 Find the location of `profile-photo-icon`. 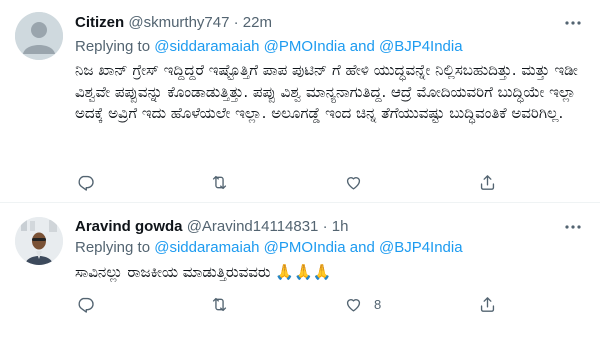

profile-photo-icon is located at coordinates (39, 241).